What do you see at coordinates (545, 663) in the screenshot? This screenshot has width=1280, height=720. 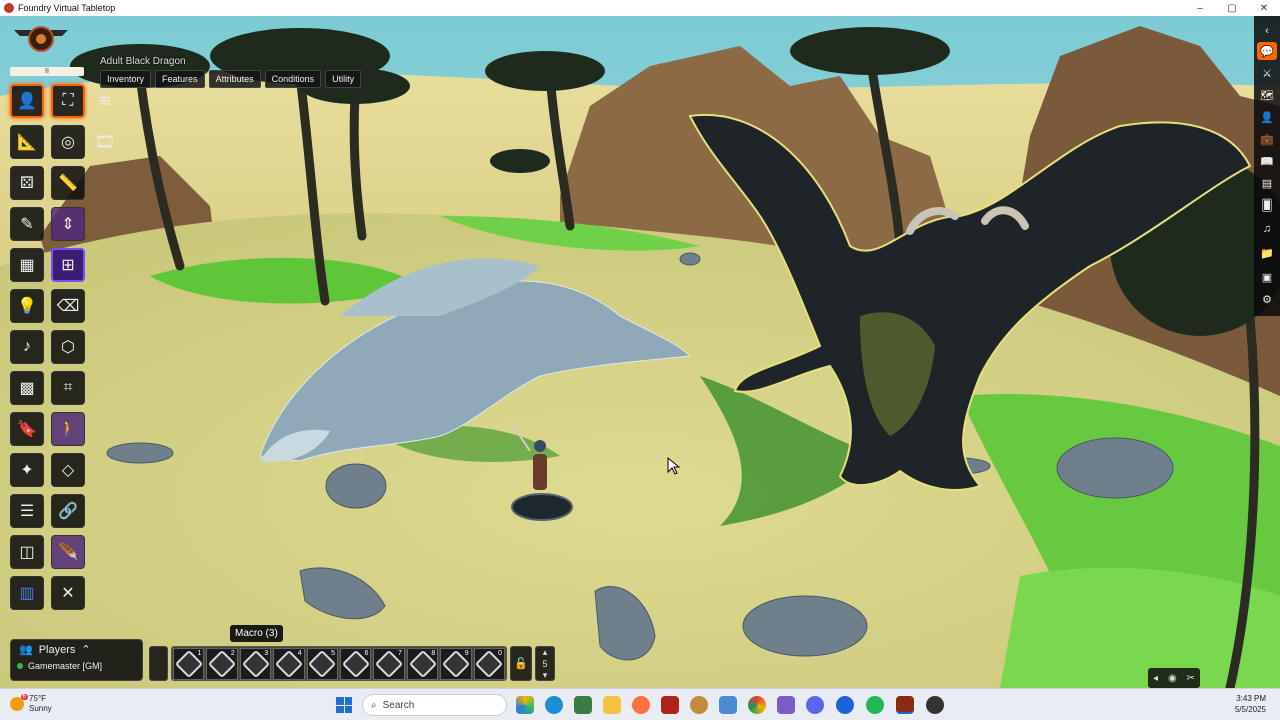 I see `hotbar-page-selector: ▴ 5 ▾` at bounding box center [545, 663].